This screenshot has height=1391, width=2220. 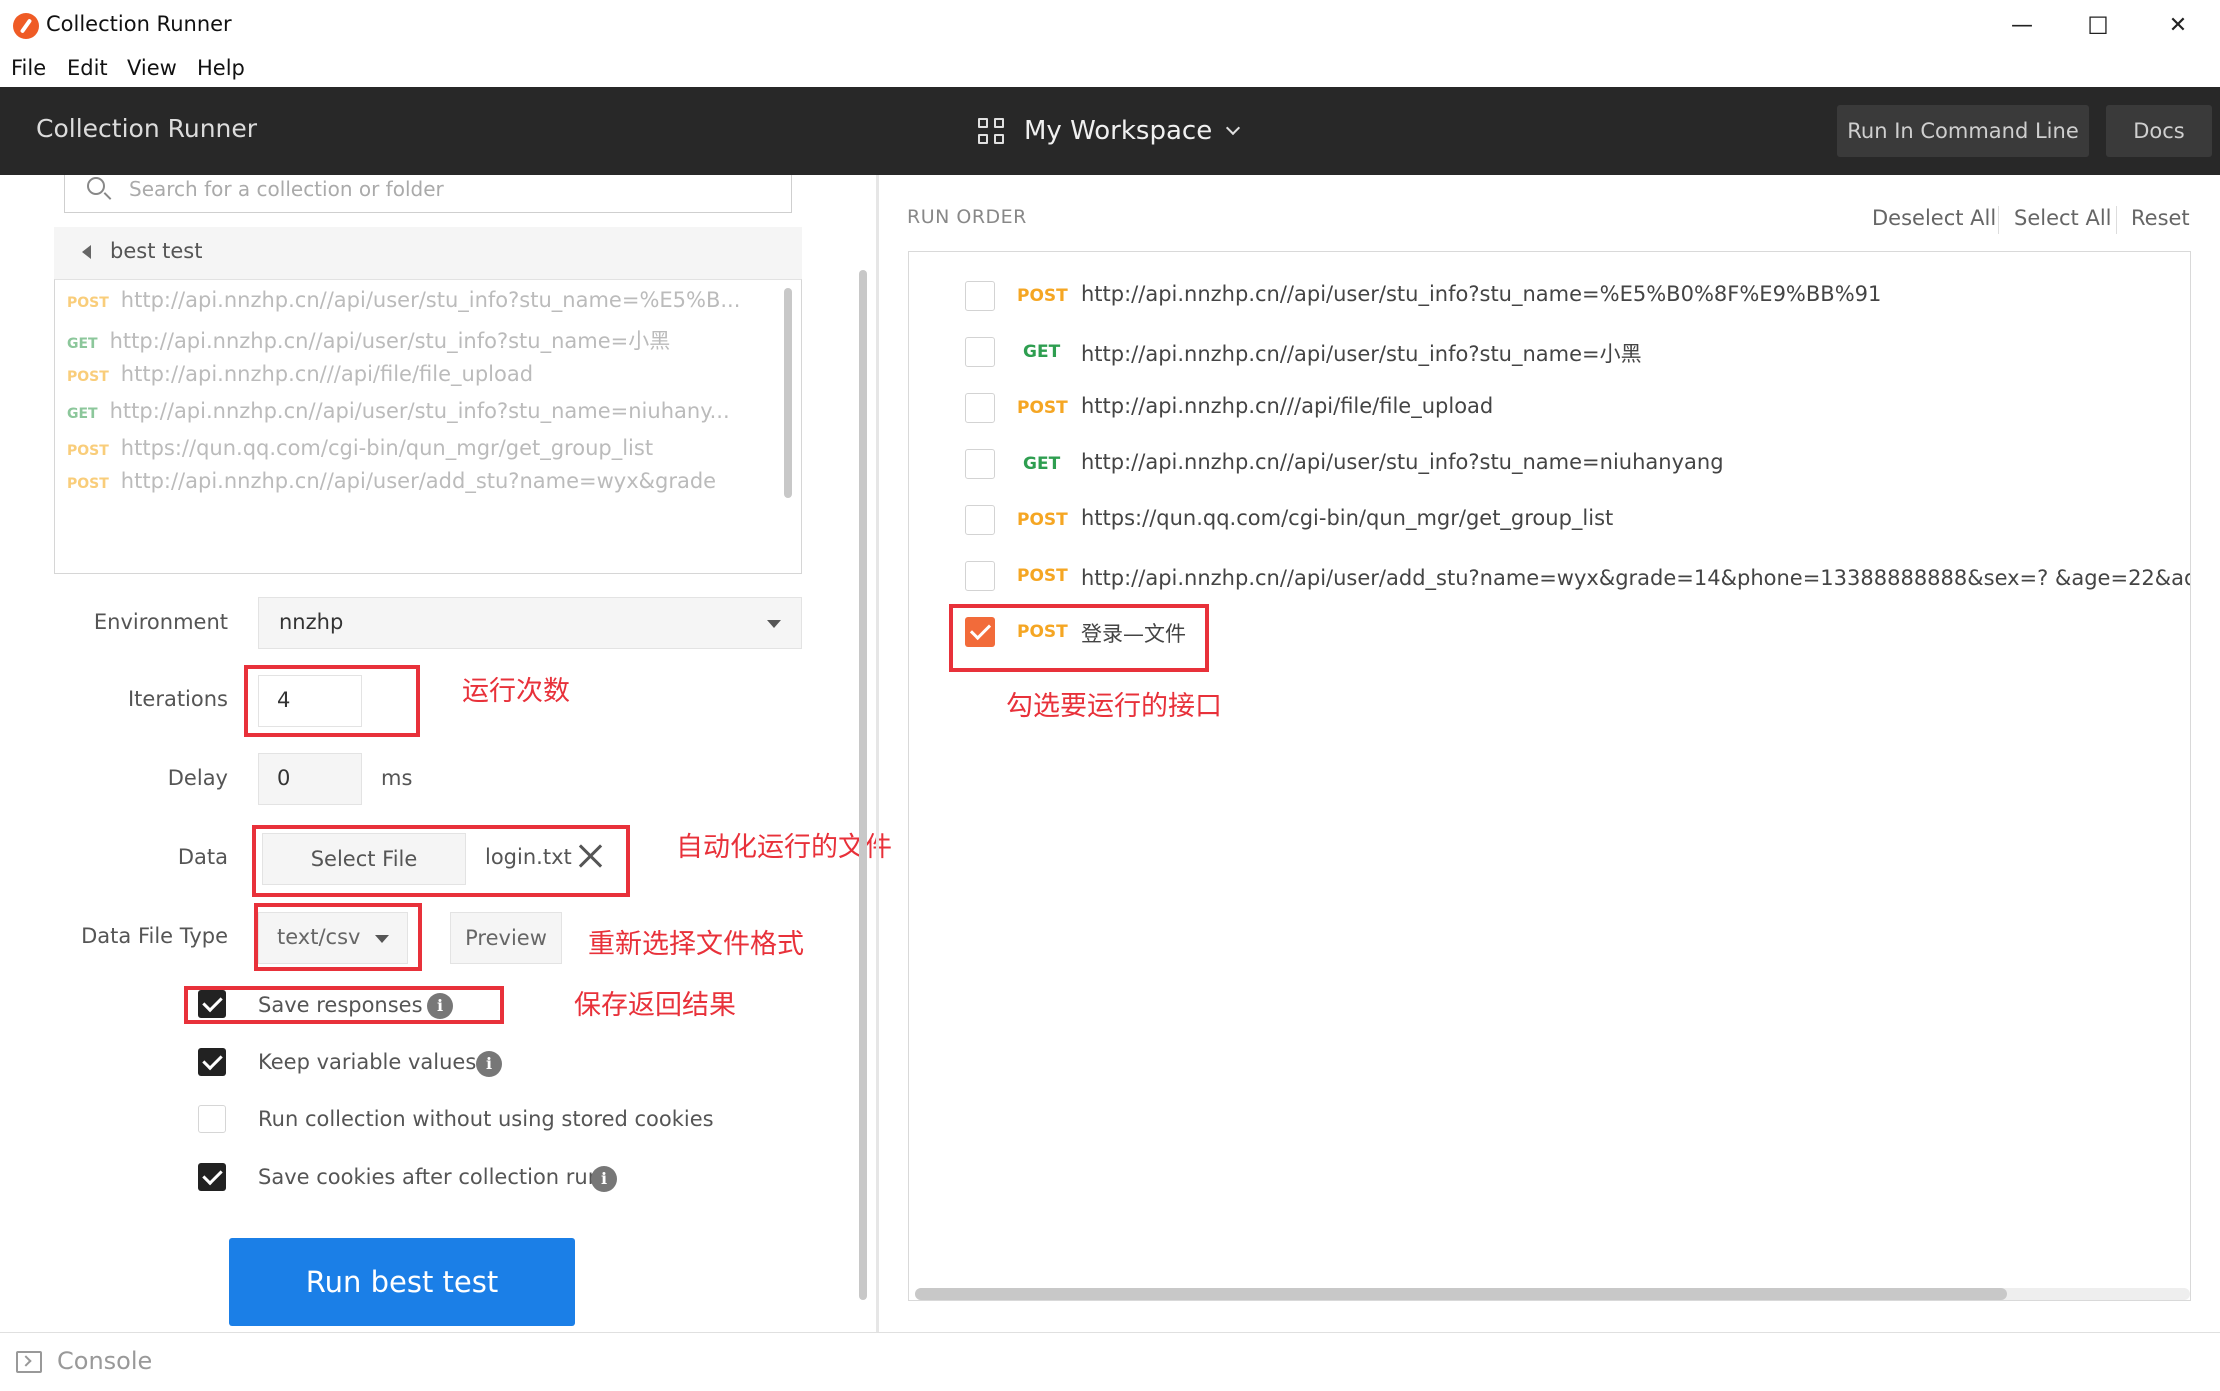 What do you see at coordinates (284, 778) in the screenshot?
I see `delay-value: 0` at bounding box center [284, 778].